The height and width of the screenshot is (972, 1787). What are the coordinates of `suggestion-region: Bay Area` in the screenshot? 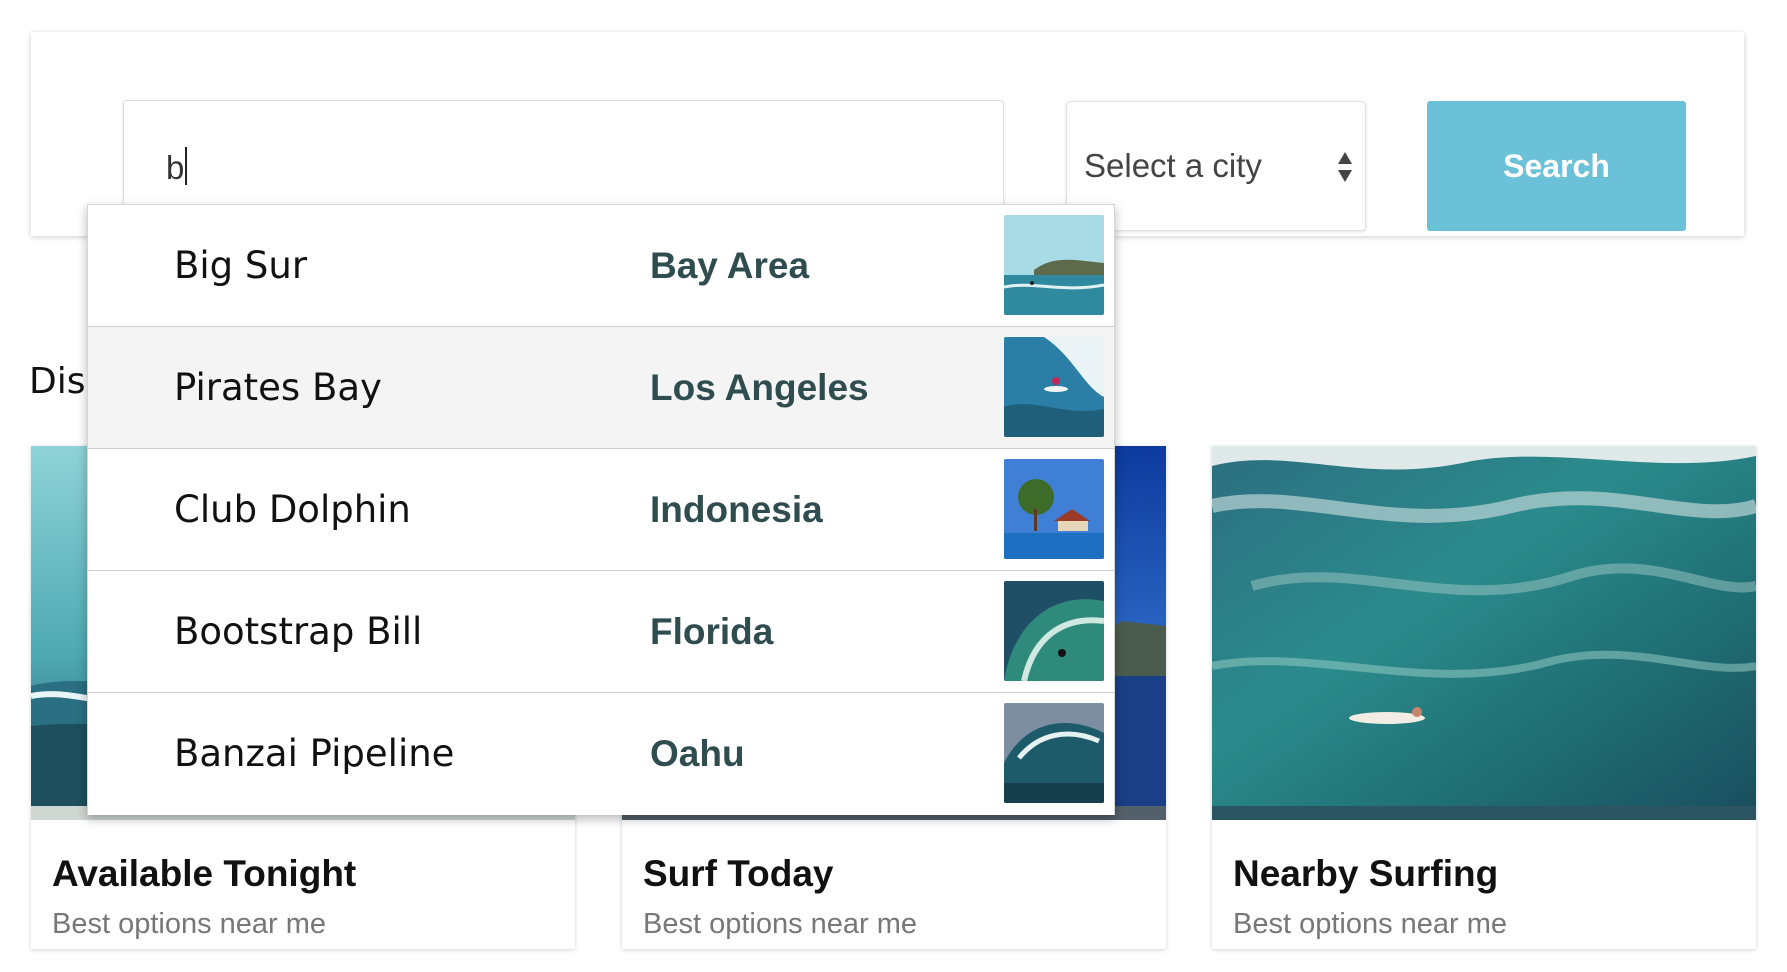 It's located at (730, 265).